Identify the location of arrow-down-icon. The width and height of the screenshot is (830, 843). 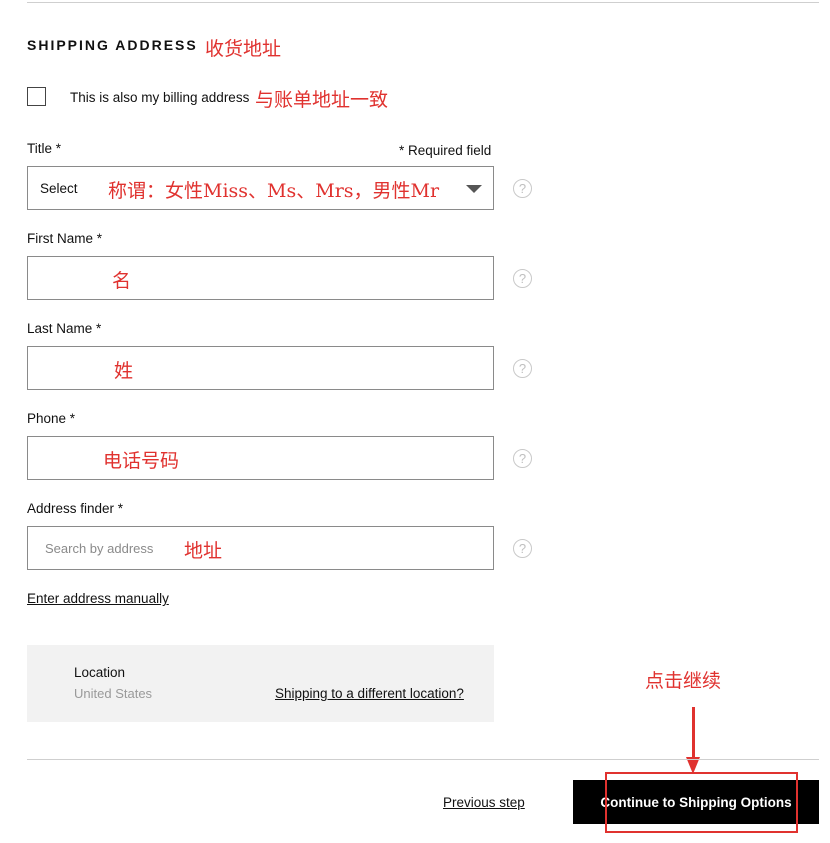
(693, 733).